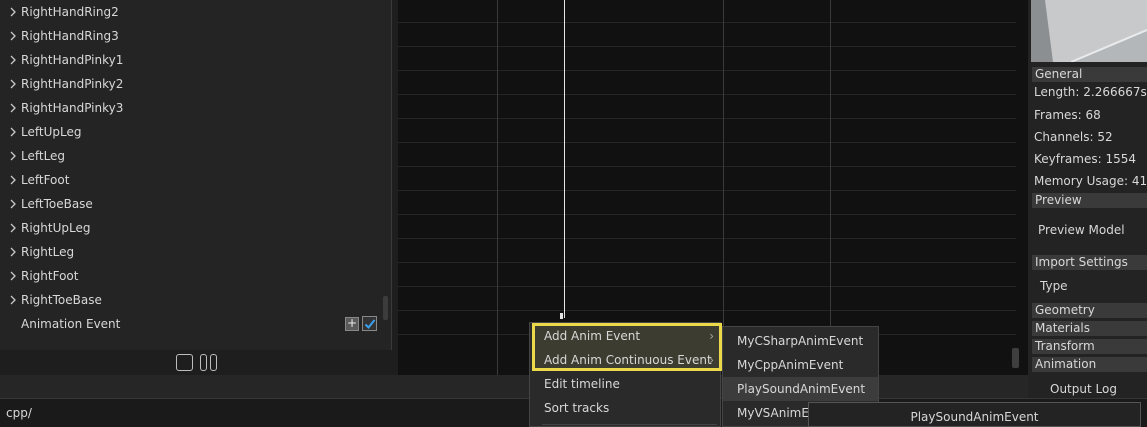  What do you see at coordinates (199, 362) in the screenshot?
I see `playback-controls` at bounding box center [199, 362].